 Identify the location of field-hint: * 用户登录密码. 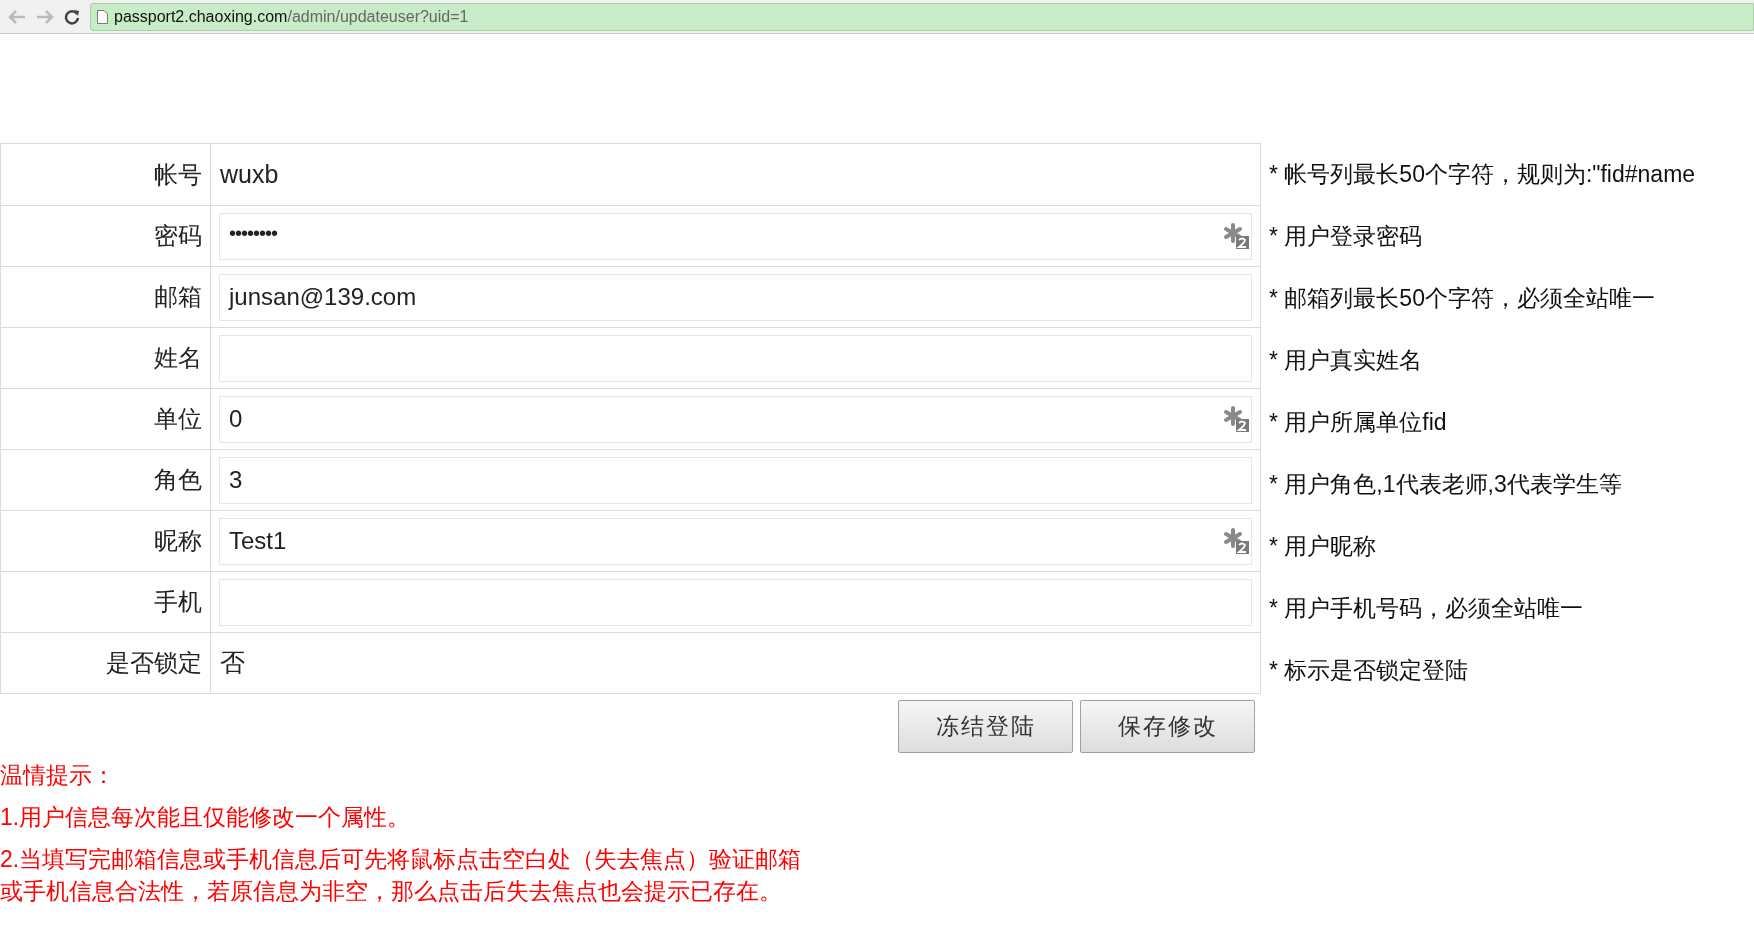
(1346, 237).